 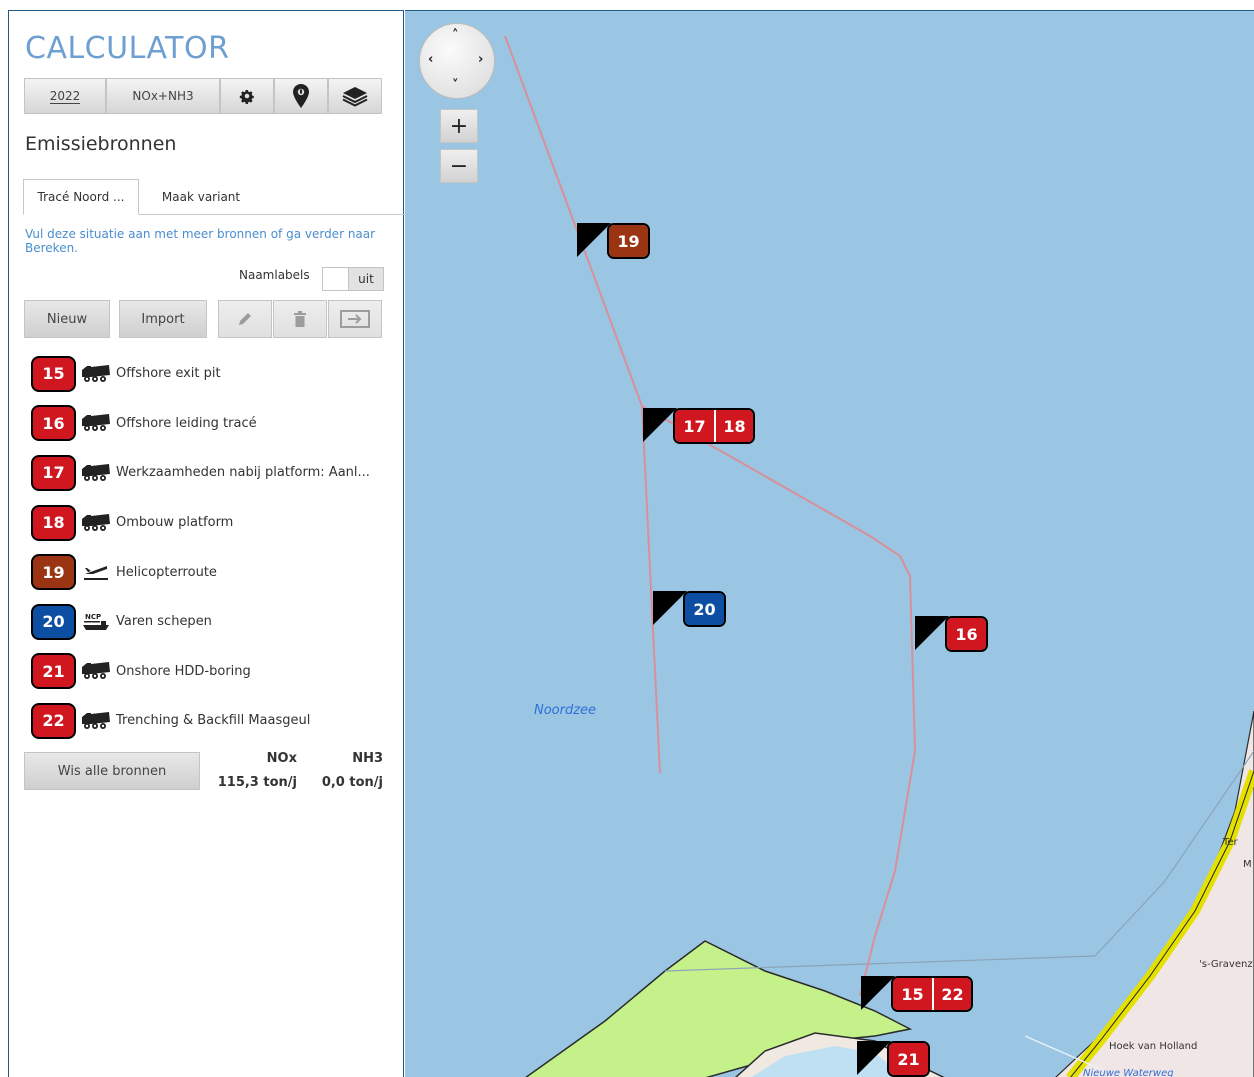 I want to click on naamlabels-label: Naamlabels, so click(x=274, y=275).